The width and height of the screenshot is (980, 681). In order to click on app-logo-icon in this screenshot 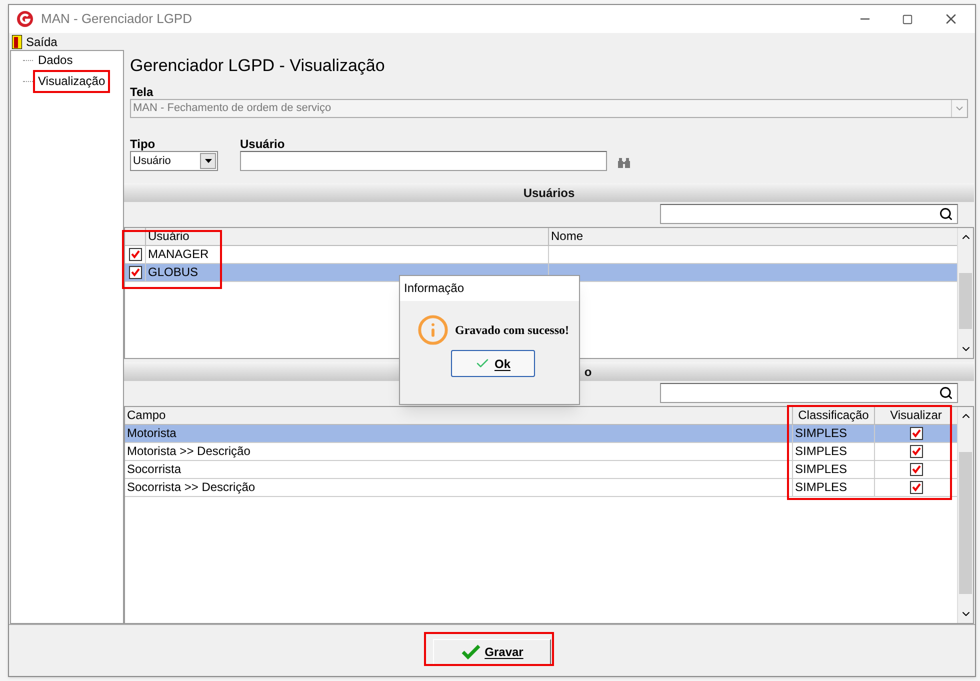, I will do `click(25, 19)`.